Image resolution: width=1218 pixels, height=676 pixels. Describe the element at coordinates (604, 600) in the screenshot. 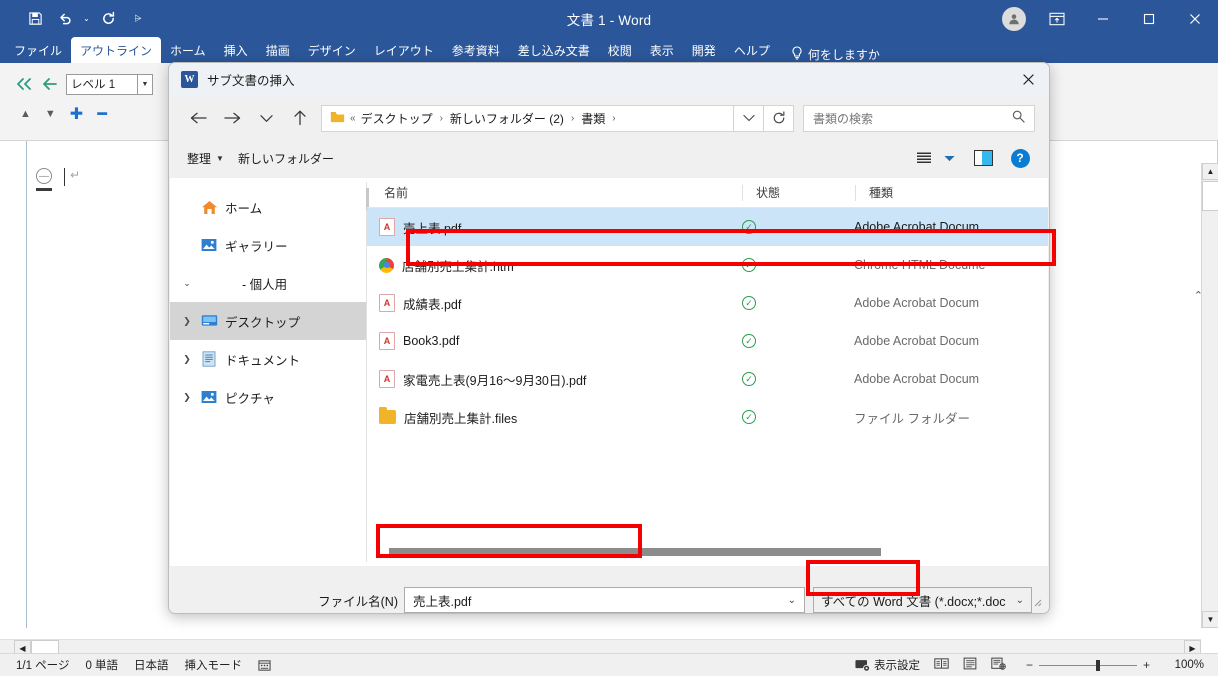

I see `filename-input: 売上表.pdf ⌄` at that location.